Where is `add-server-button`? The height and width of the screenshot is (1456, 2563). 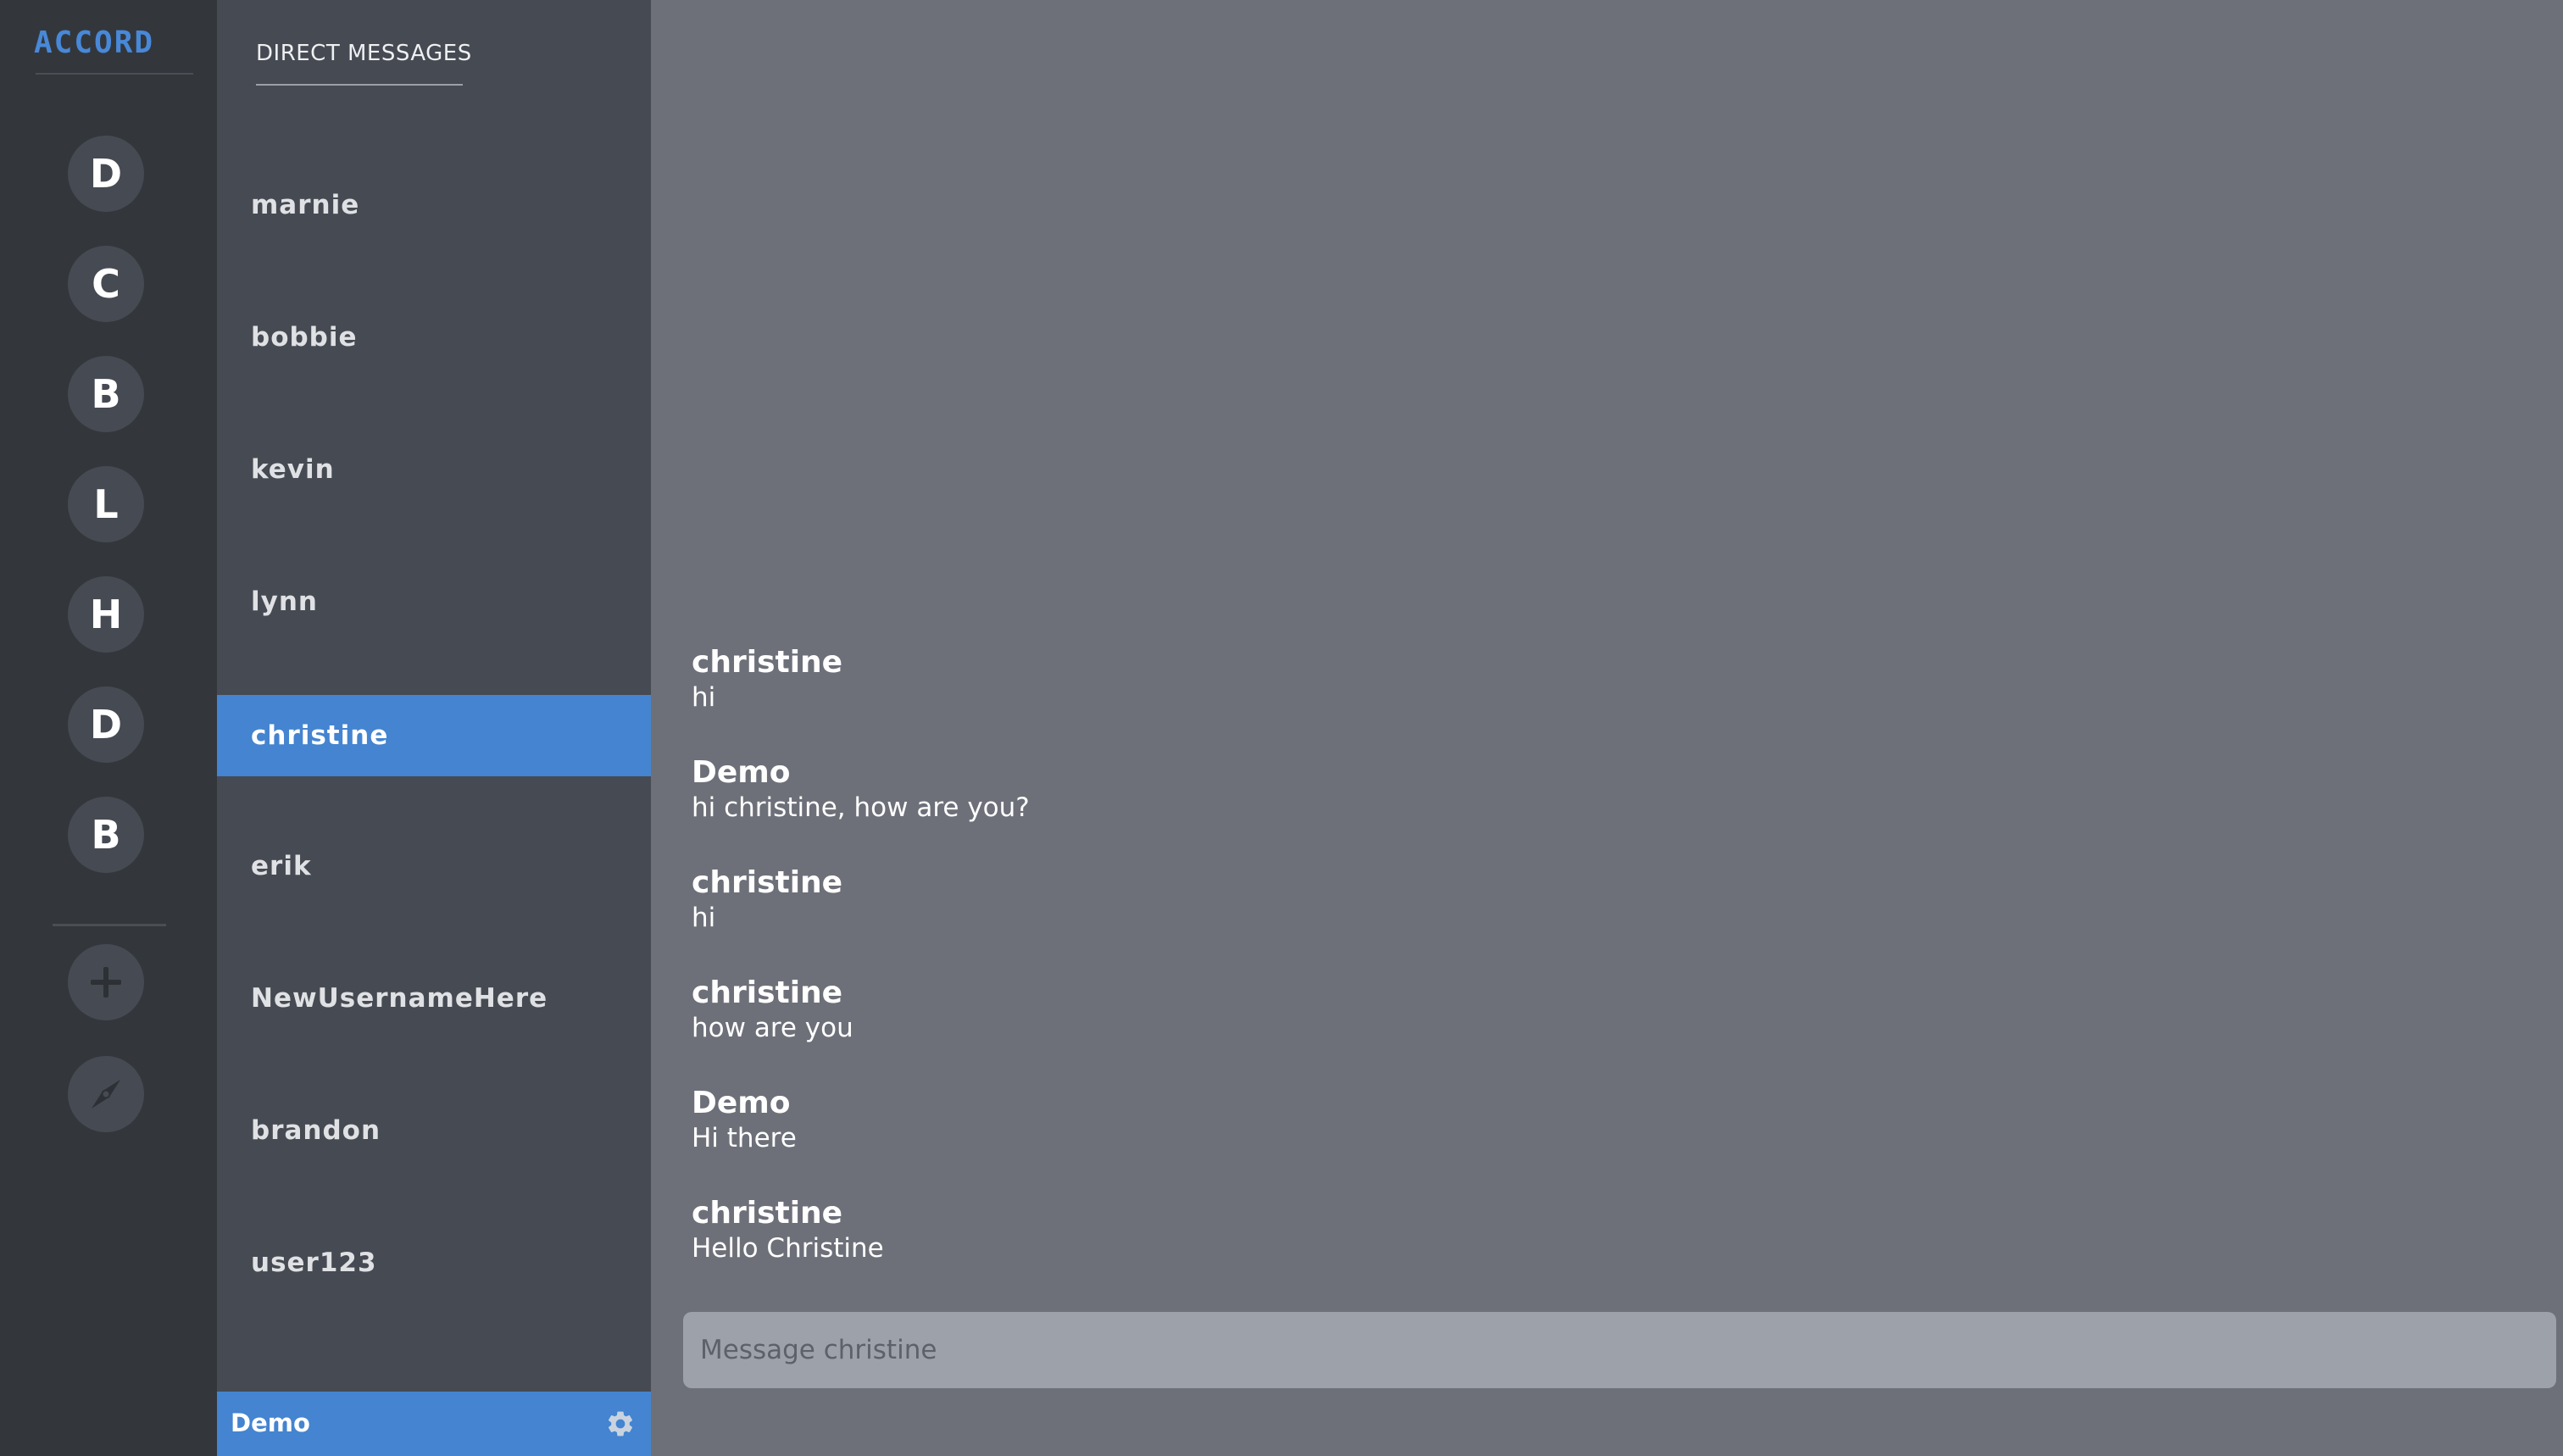
add-server-button is located at coordinates (106, 982).